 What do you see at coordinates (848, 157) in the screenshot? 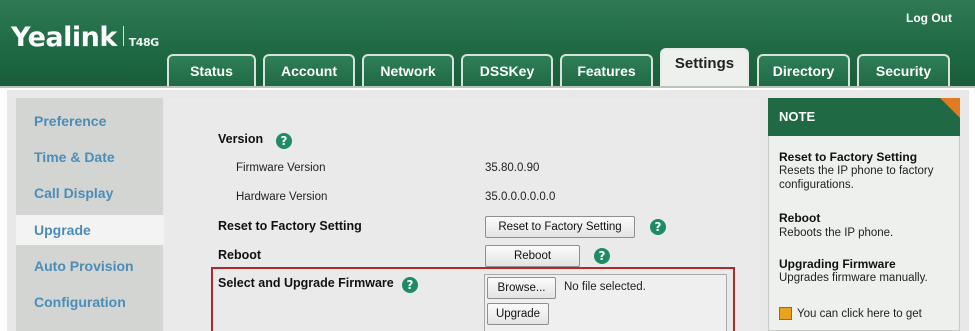
I see `note-reset-heading: Reset to Factory Setting` at bounding box center [848, 157].